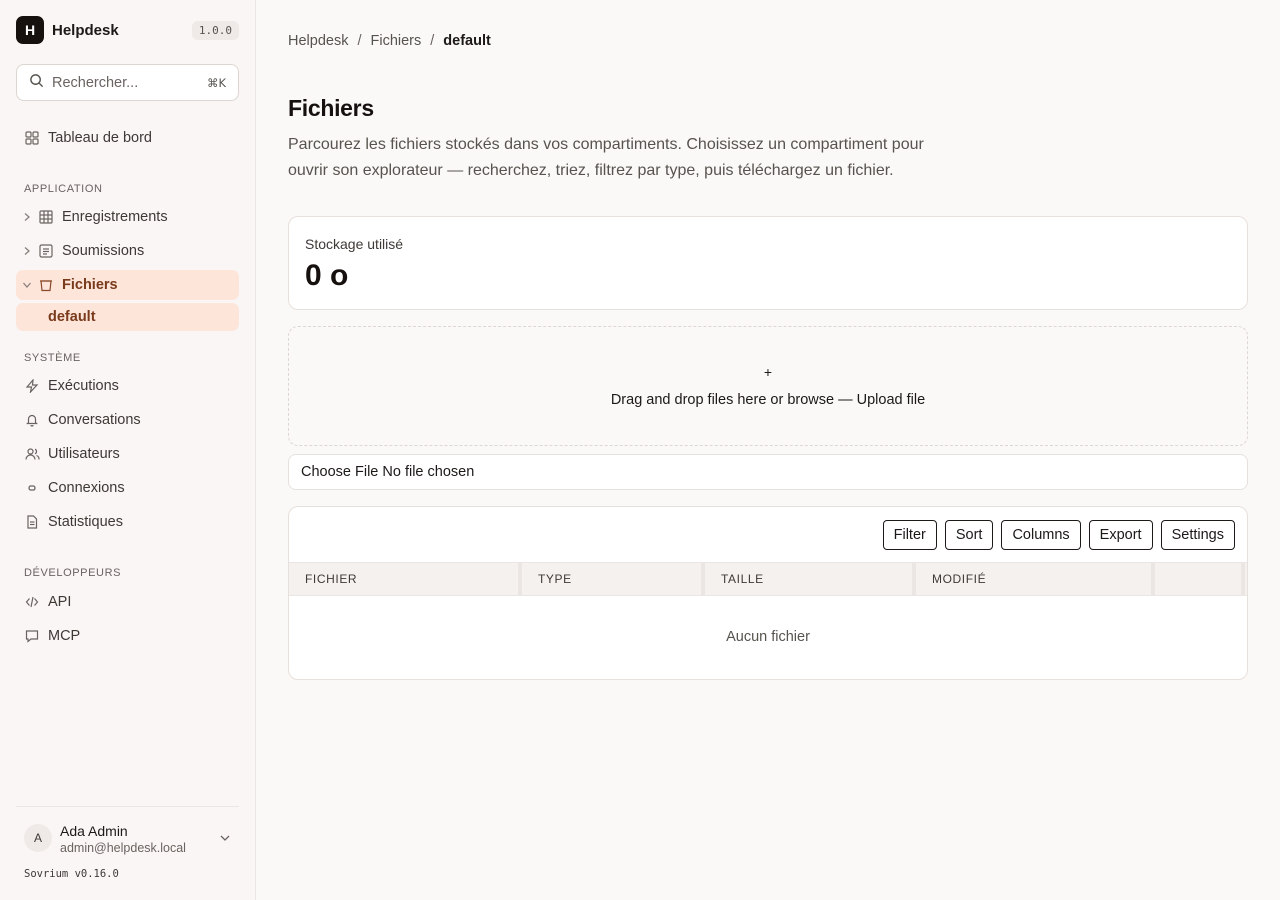  I want to click on form-icon, so click(46, 251).